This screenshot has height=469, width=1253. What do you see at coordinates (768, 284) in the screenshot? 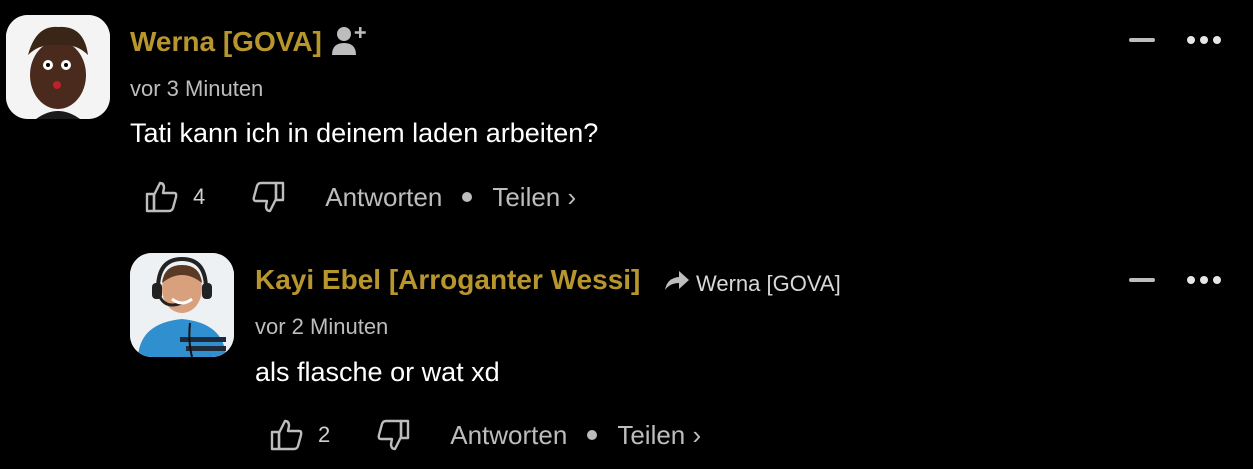
I see `reply-to-name: Werna [GOVA]` at bounding box center [768, 284].